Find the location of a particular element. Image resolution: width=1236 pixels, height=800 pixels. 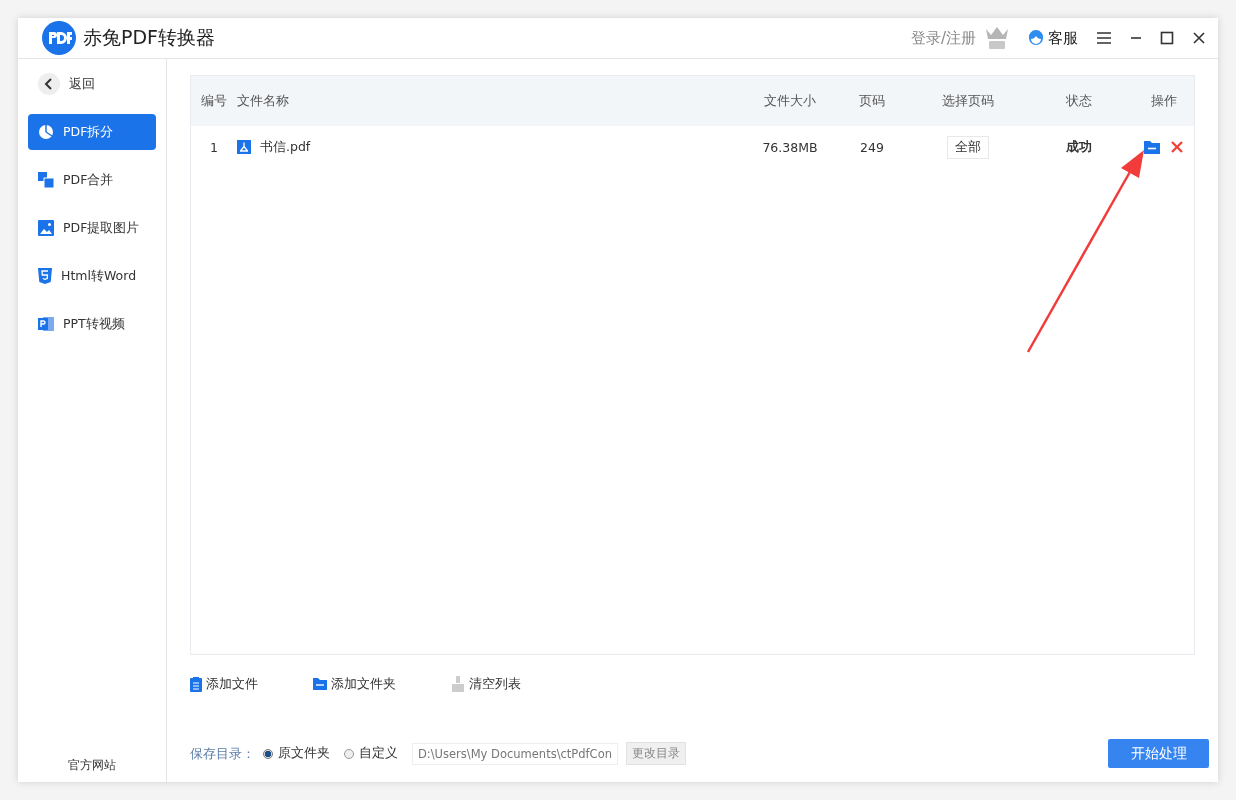

sidebar-item: PPT转视频 is located at coordinates (92, 324).